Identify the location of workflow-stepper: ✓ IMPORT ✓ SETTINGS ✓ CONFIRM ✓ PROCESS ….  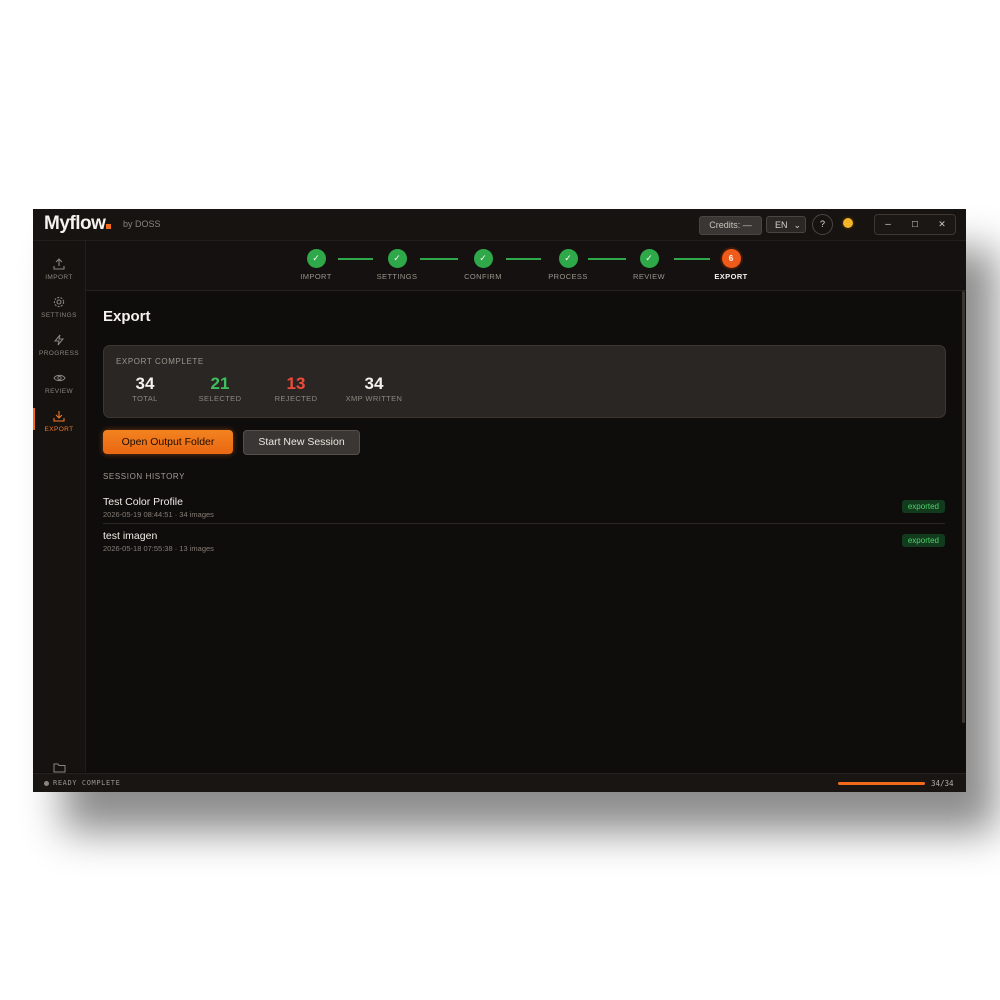
(526, 266).